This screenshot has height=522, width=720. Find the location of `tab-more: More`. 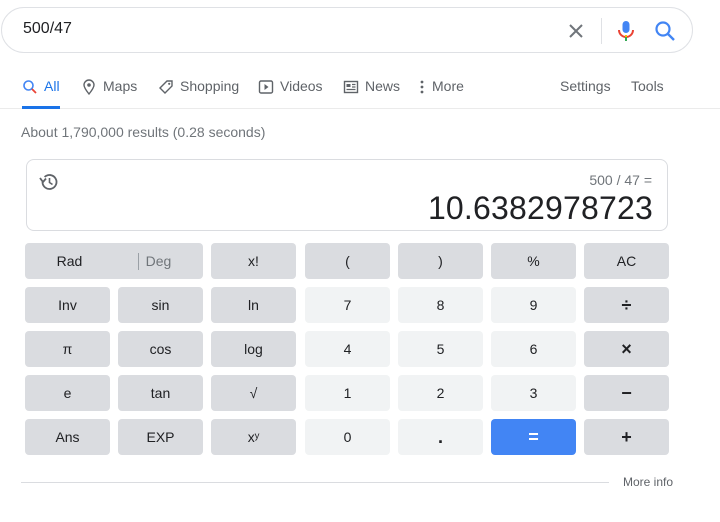

tab-more: More is located at coordinates (441, 93).